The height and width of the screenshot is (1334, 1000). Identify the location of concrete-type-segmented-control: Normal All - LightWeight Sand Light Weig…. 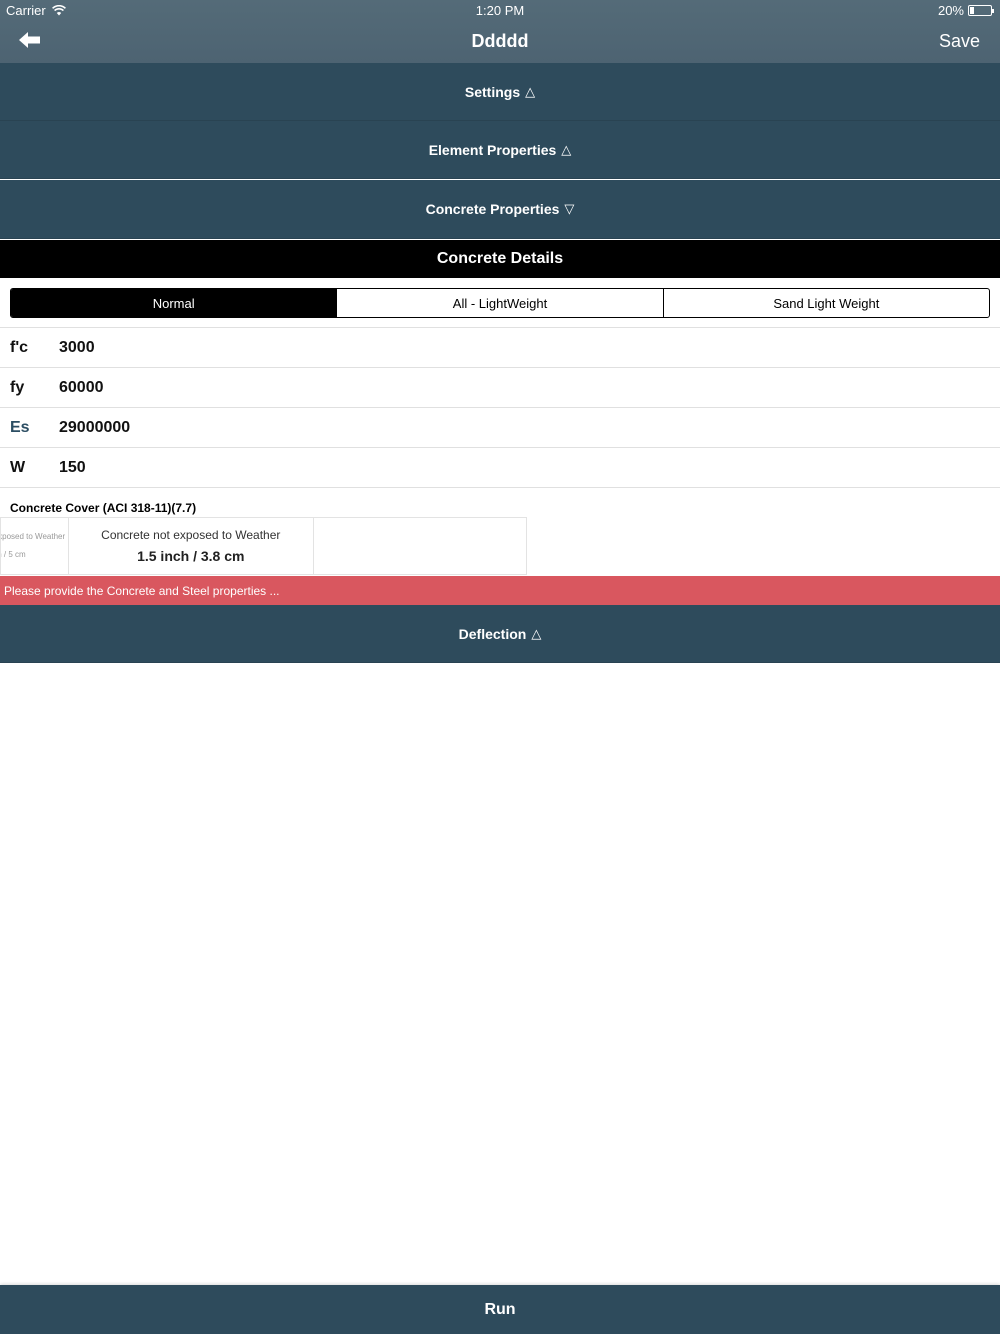
(500, 303).